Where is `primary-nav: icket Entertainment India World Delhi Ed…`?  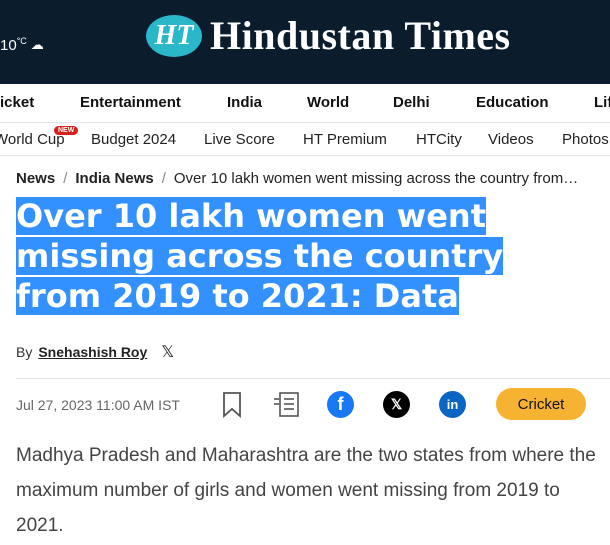
primary-nav: icket Entertainment India World Delhi Ed… is located at coordinates (305, 103).